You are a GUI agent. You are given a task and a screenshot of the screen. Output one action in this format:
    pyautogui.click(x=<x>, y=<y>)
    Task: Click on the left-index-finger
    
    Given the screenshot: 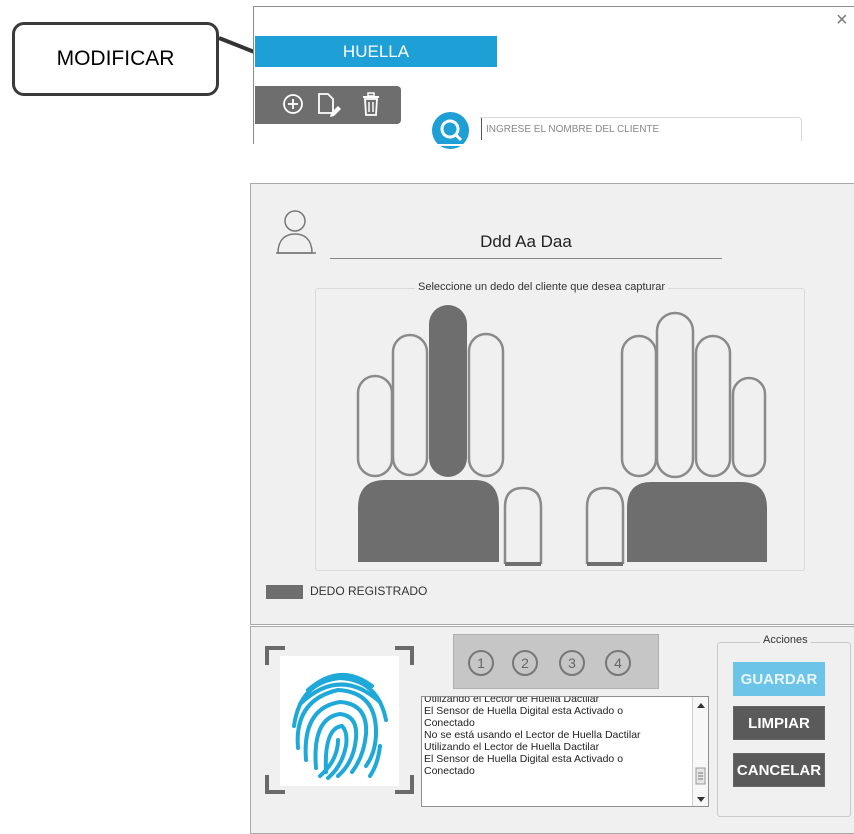 What is the action you would take?
    pyautogui.click(x=486, y=405)
    